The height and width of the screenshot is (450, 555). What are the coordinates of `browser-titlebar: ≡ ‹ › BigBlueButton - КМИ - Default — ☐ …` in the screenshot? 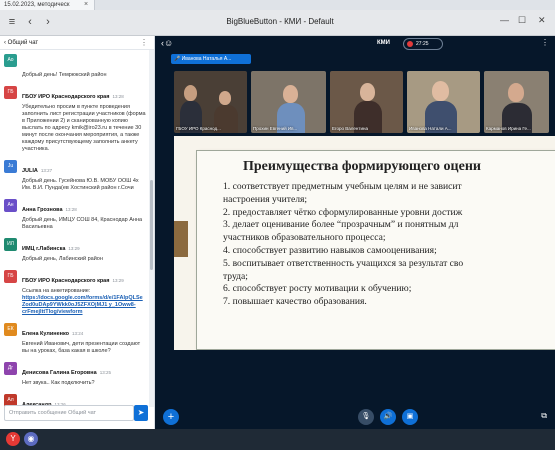 It's located at (277, 23).